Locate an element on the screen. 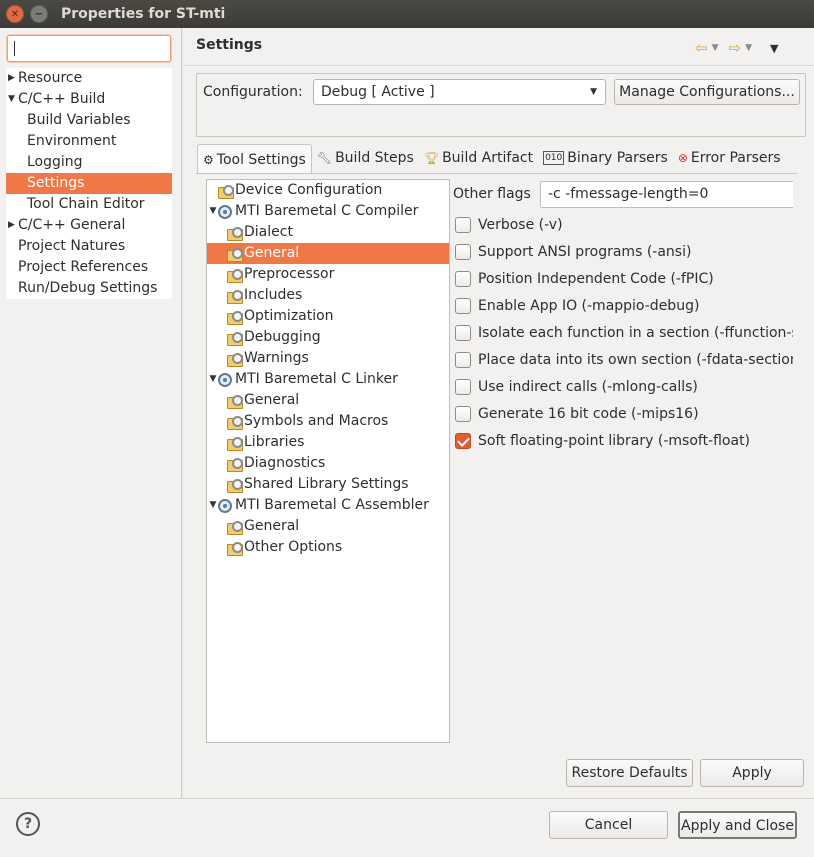 This screenshot has height=857, width=814. tree-item-label: General is located at coordinates (272, 253).